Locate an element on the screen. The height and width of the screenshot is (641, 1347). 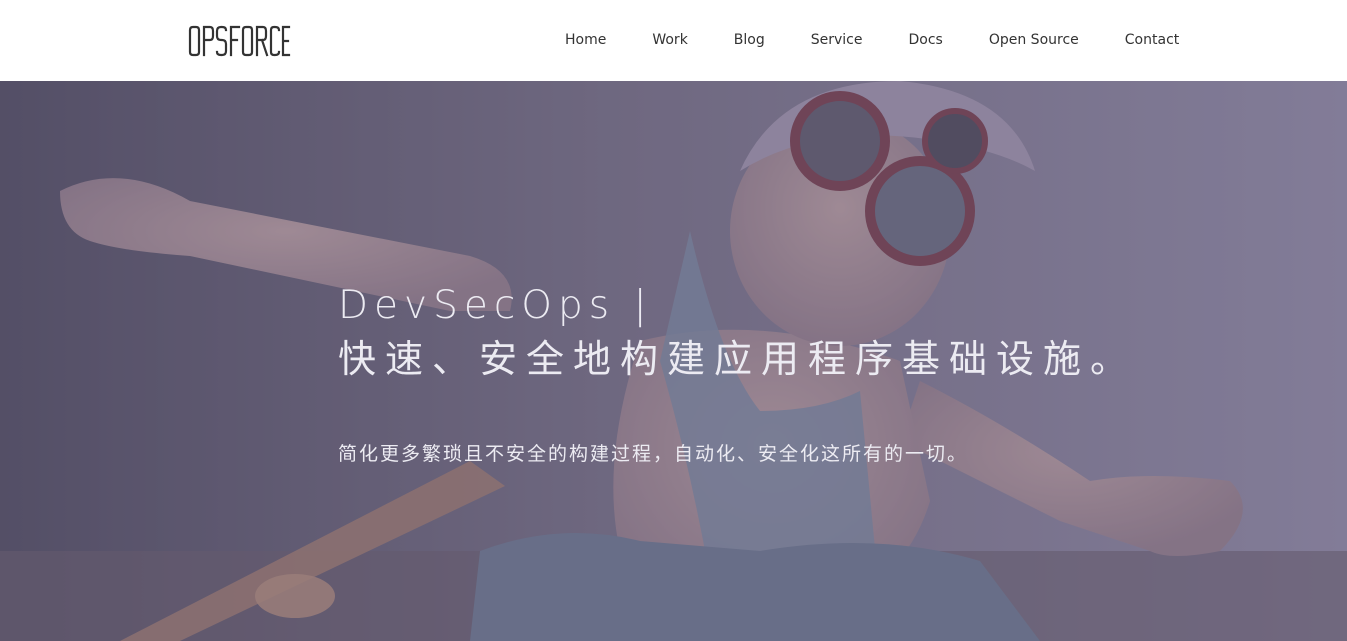
nav-home: Home is located at coordinates (585, 40).